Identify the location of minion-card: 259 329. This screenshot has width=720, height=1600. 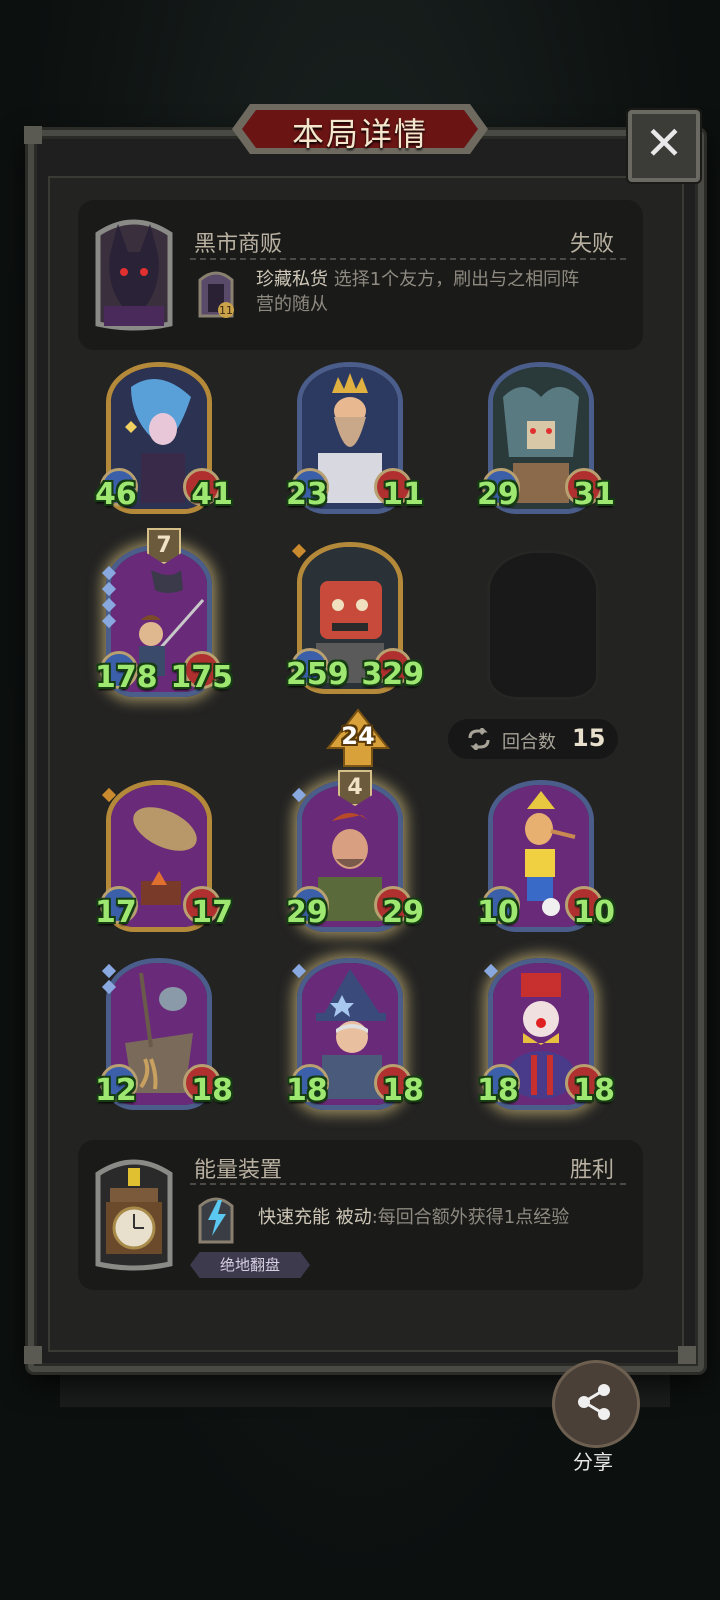
(355, 620).